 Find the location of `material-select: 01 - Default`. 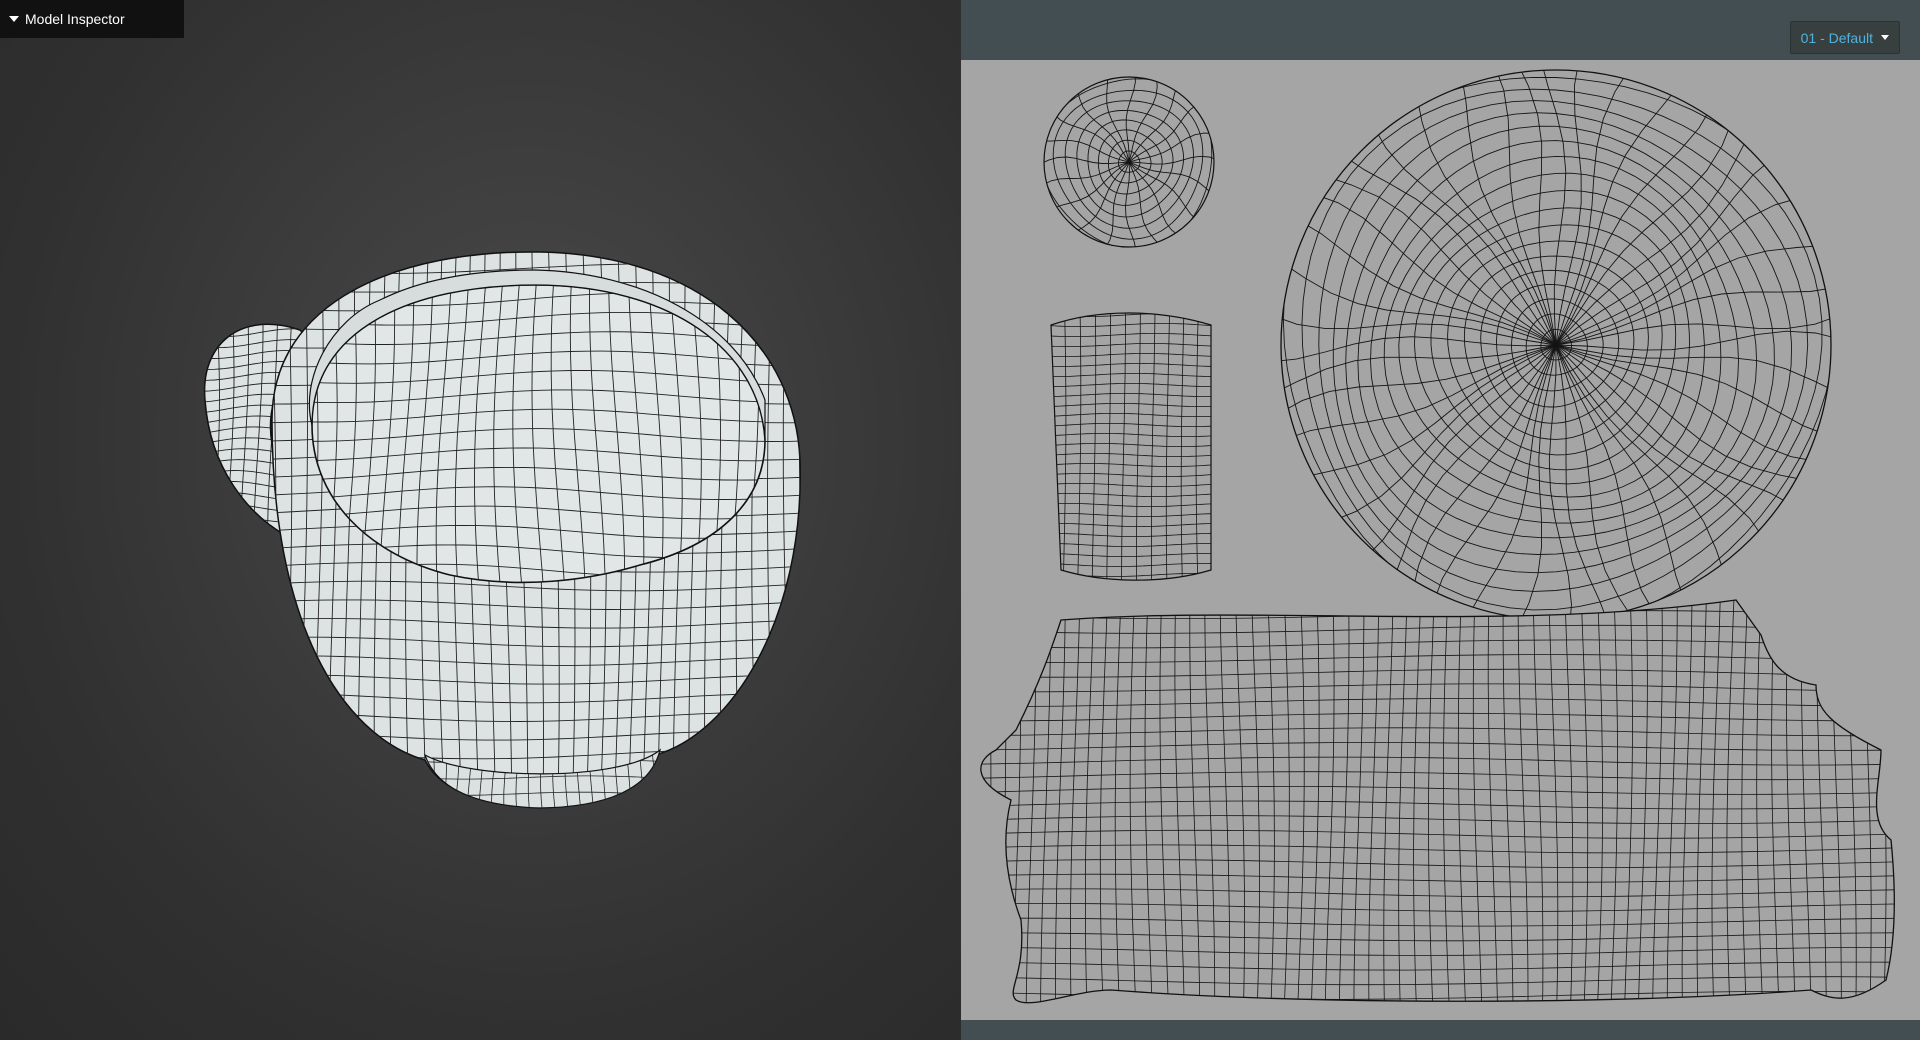

material-select: 01 - Default is located at coordinates (1844, 37).